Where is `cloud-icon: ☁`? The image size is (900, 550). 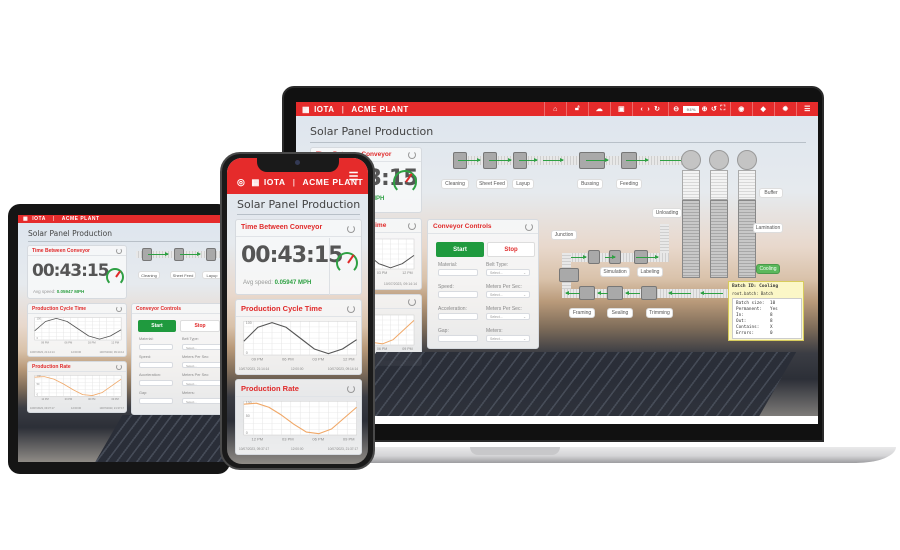 cloud-icon: ☁ is located at coordinates (599, 109).